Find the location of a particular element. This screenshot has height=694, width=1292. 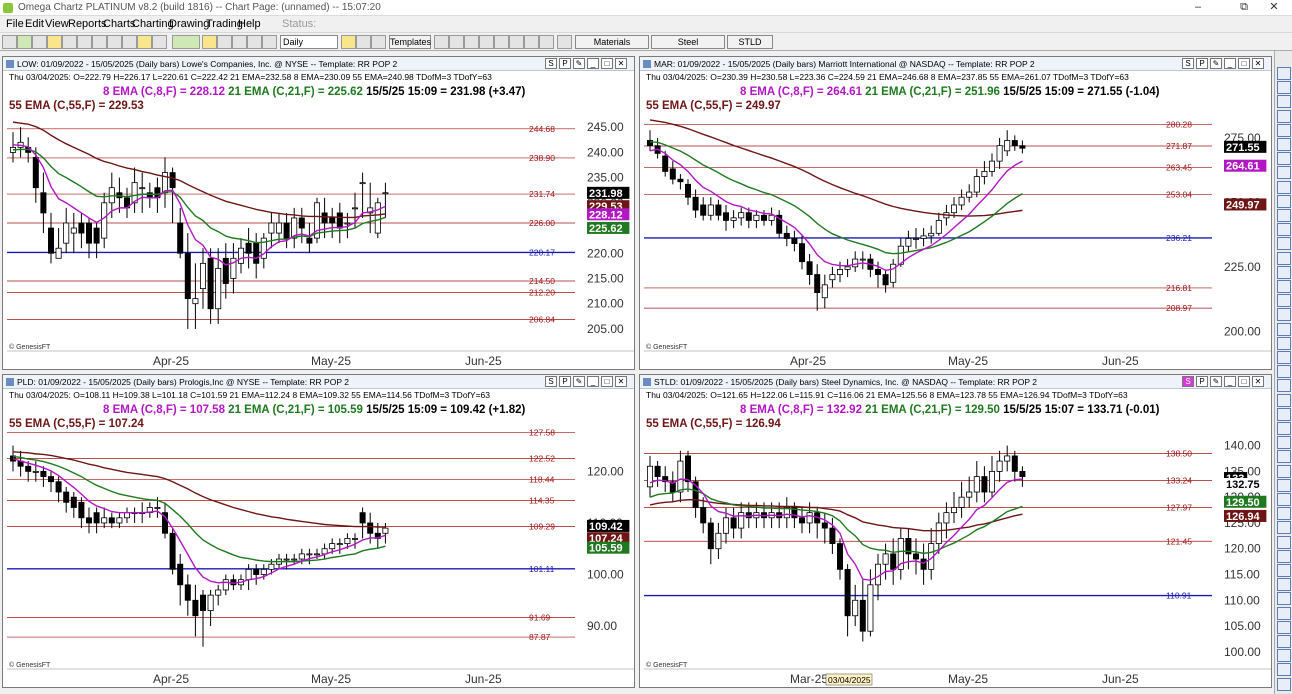

side-tool-12-icon is located at coordinates (1284, 230).